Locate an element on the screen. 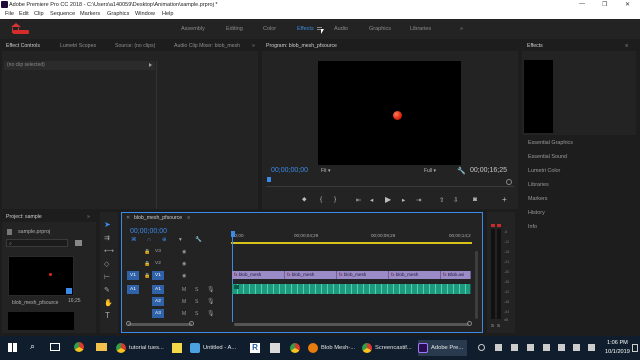  solo-right-button: S is located at coordinates (498, 325).